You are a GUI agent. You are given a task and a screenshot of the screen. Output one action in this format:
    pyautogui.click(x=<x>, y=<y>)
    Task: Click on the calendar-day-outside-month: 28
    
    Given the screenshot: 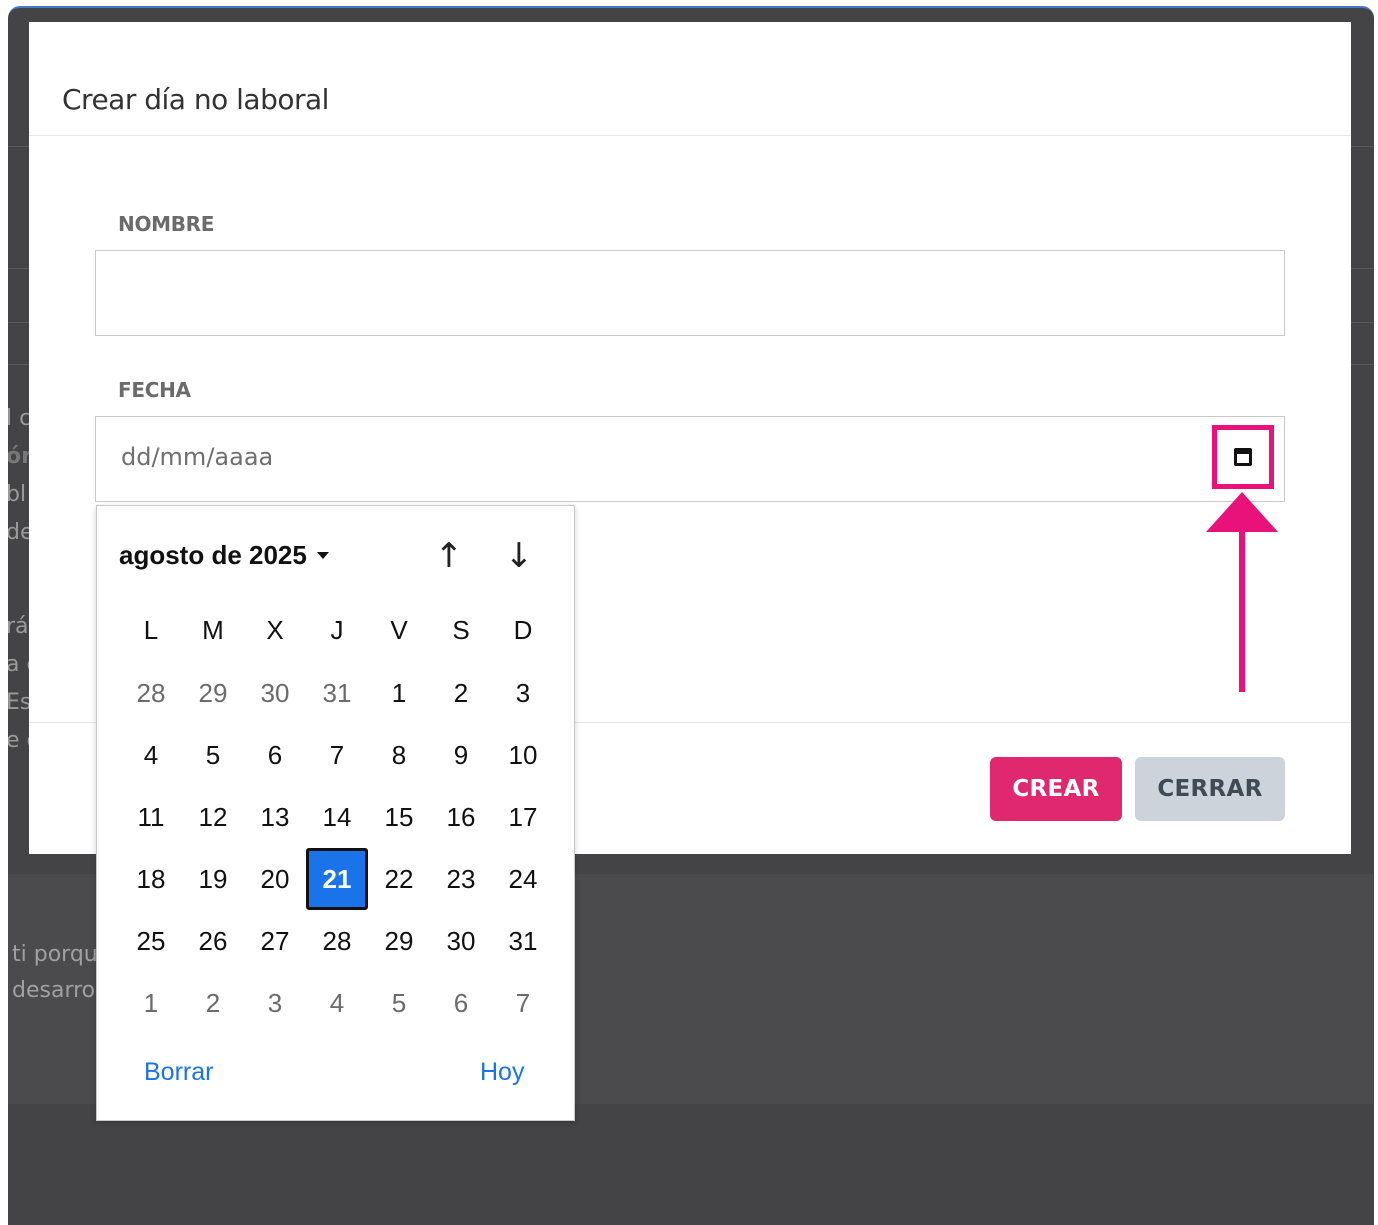 What is the action you would take?
    pyautogui.click(x=151, y=693)
    